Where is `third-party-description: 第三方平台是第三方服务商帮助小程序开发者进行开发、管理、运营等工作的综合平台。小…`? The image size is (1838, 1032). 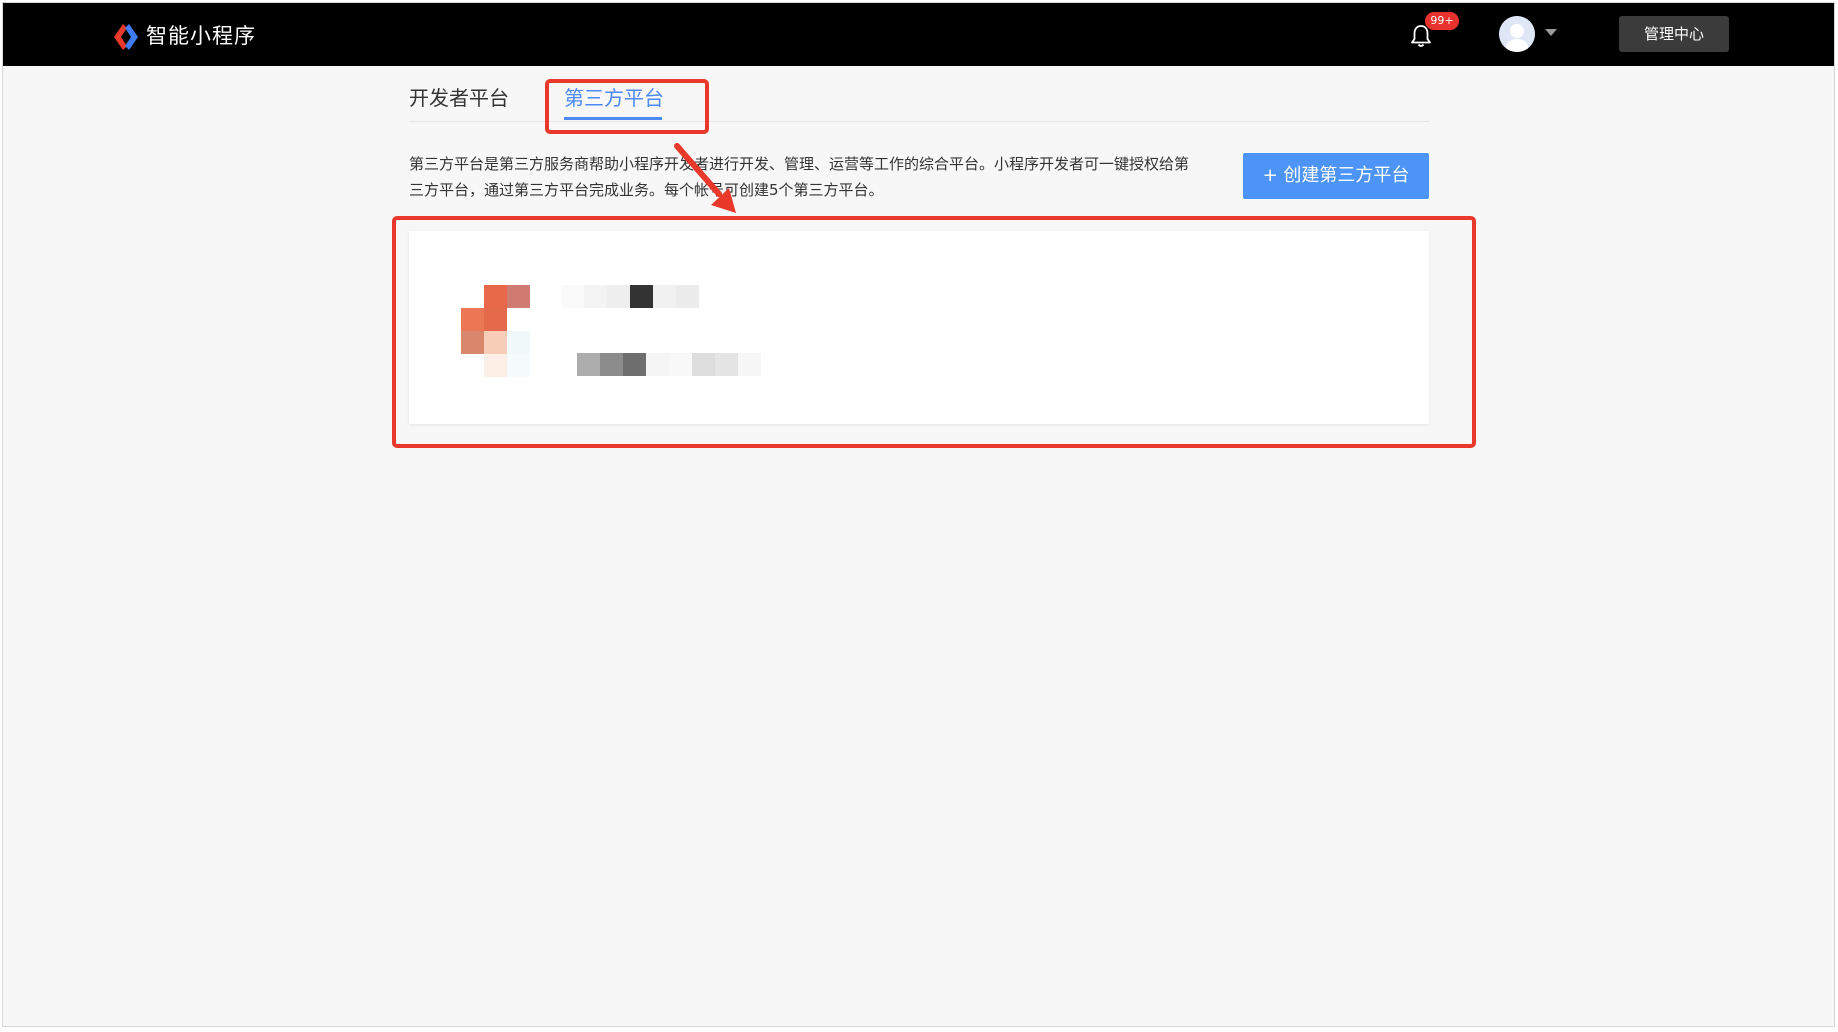 third-party-description: 第三方平台是第三方服务商帮助小程序开发者进行开发、管理、运营等工作的综合平台。小… is located at coordinates (799, 177).